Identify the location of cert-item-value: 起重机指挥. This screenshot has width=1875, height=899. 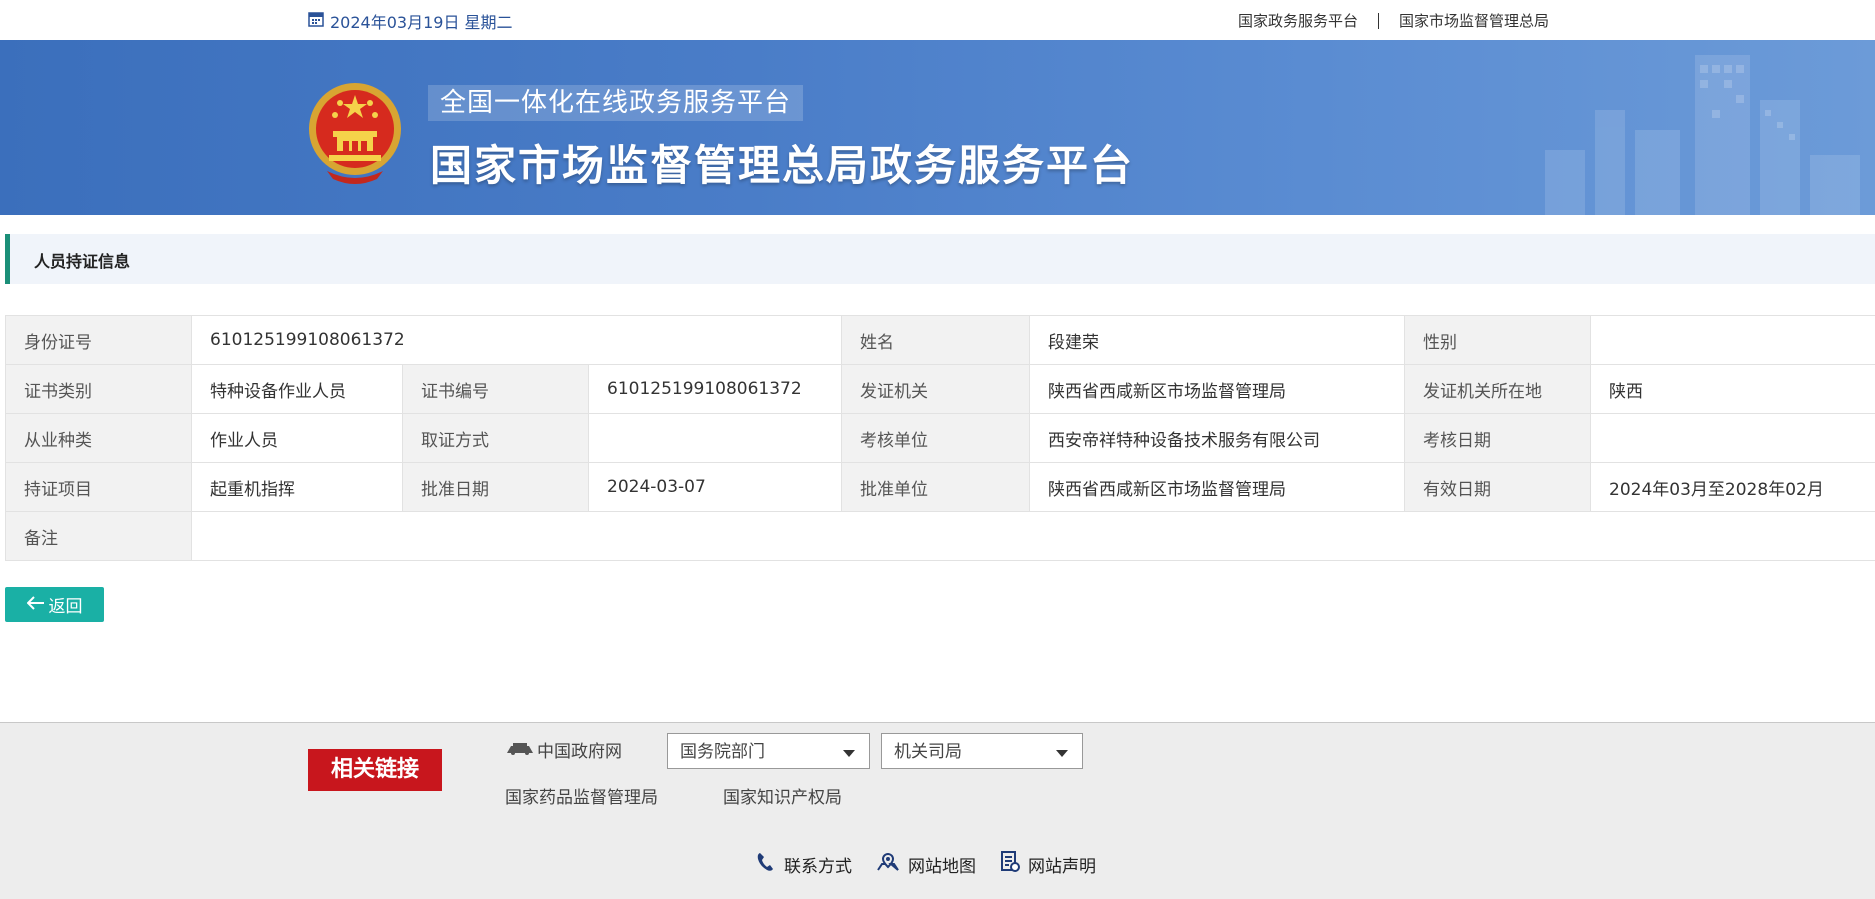
(297, 487).